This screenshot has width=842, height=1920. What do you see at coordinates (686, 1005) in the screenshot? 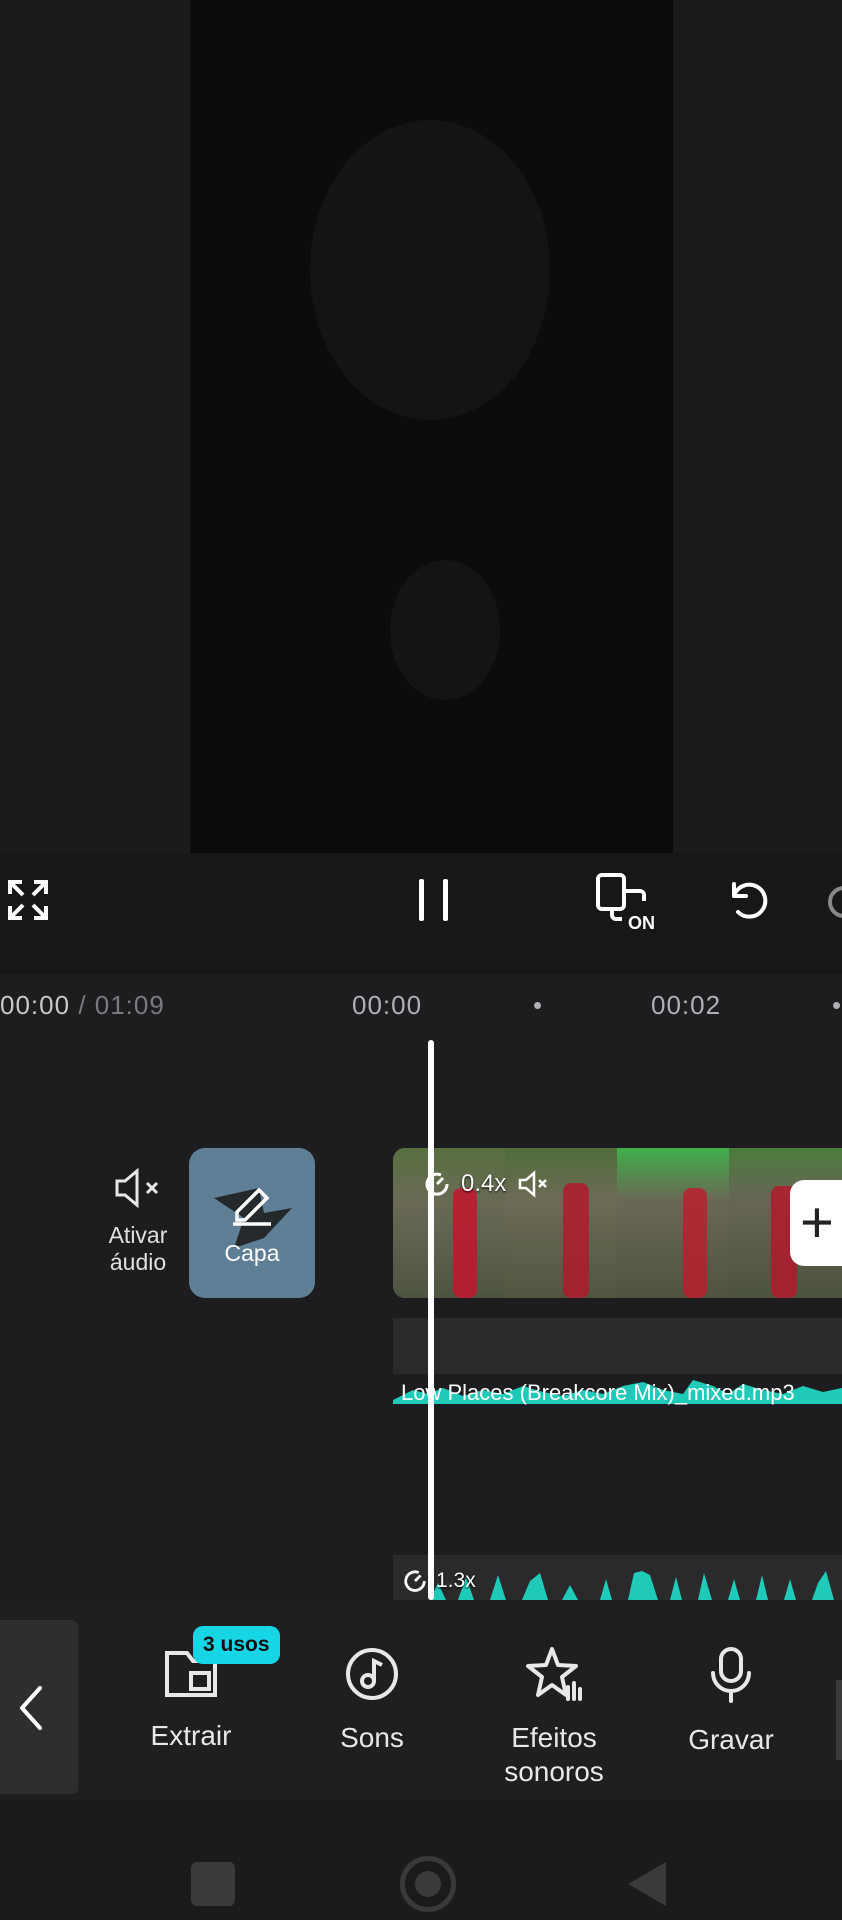
I see `ruler-tick-1: 00:02` at bounding box center [686, 1005].